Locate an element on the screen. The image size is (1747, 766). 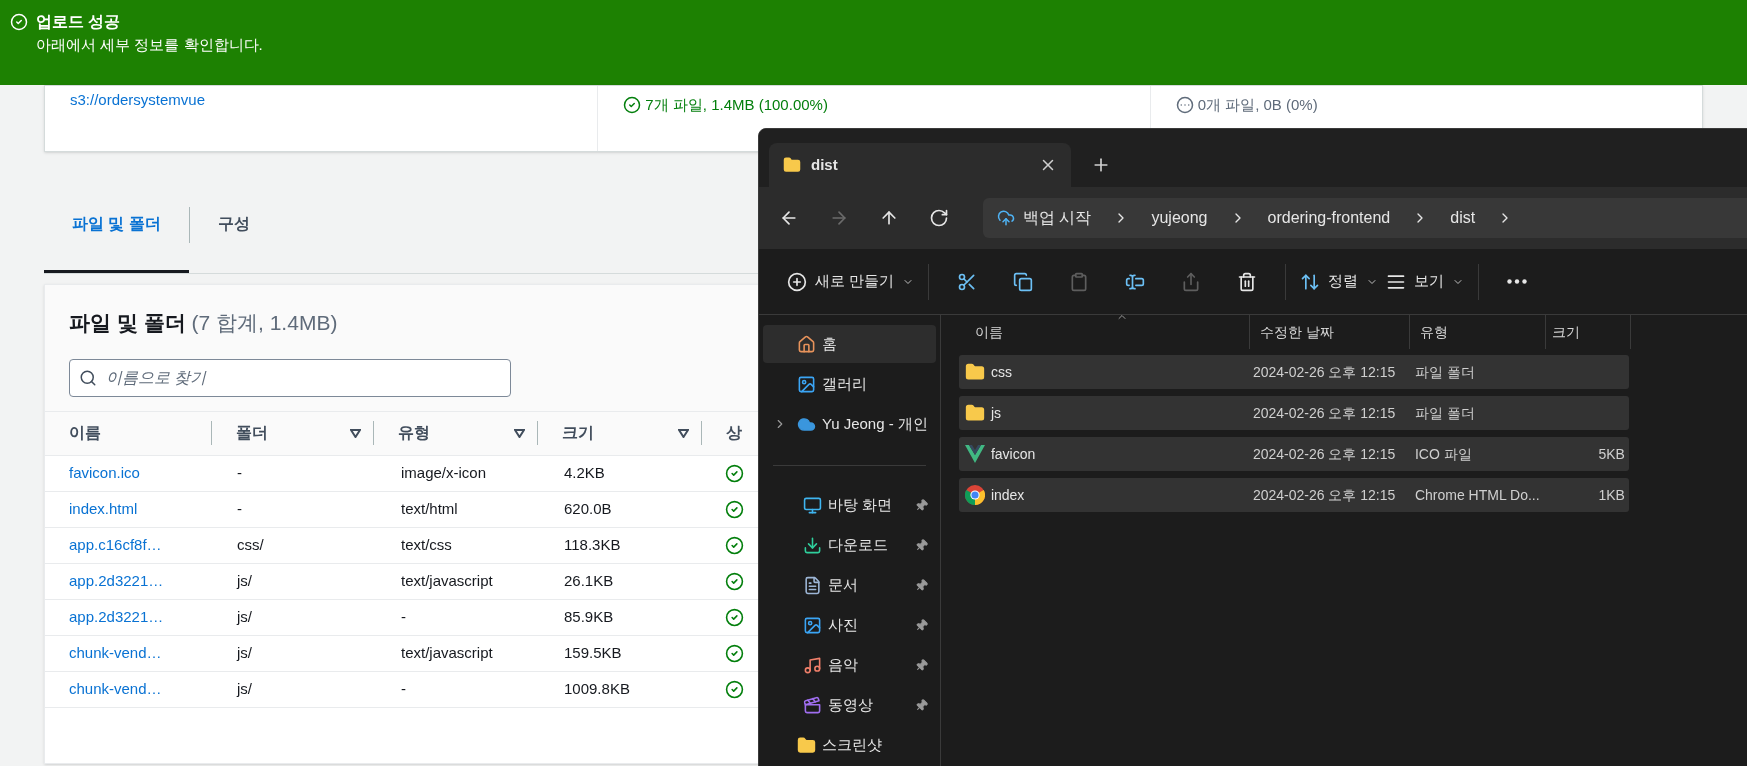
breadcrumb-item: ordering-frontend is located at coordinates (1329, 218).